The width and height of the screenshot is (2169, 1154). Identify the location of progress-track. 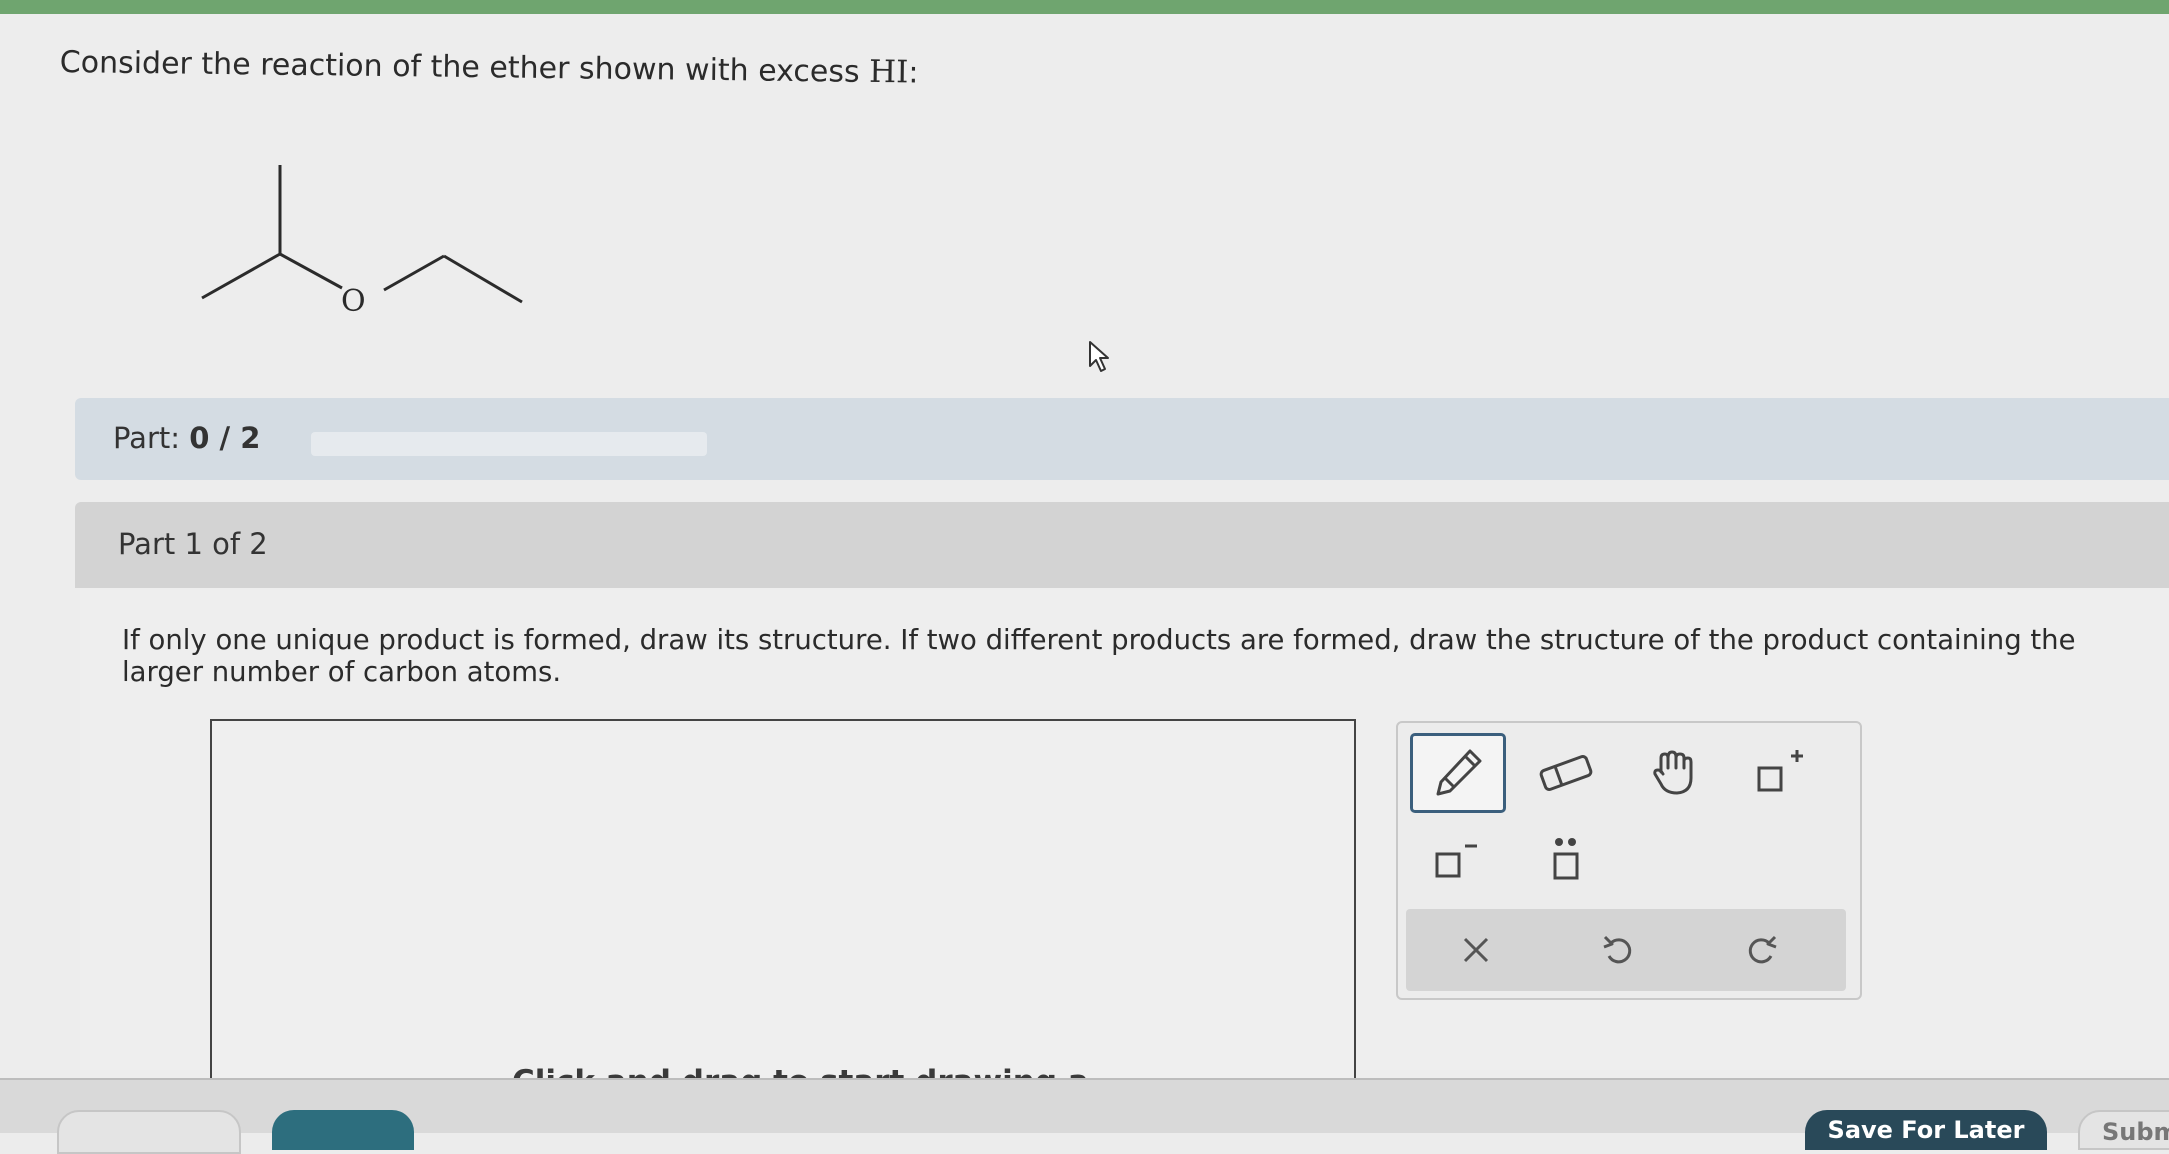
(509, 444).